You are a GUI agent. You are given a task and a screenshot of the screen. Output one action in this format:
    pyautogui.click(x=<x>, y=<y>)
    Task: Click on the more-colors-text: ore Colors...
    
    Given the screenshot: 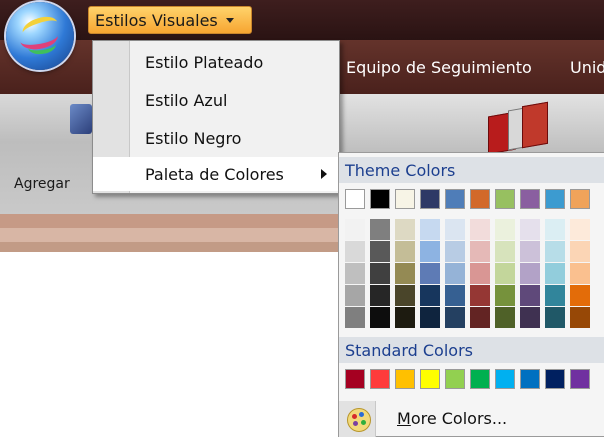 What is the action you would take?
    pyautogui.click(x=459, y=418)
    